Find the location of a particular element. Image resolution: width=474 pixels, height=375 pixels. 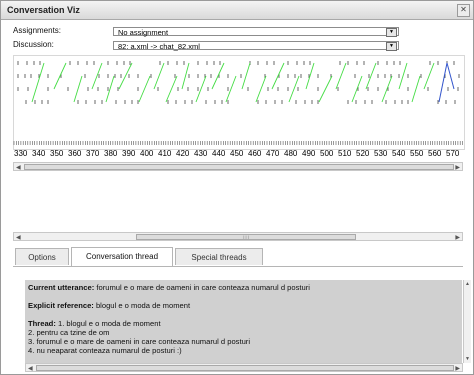

assignments-value: No assignment is located at coordinates (143, 32).